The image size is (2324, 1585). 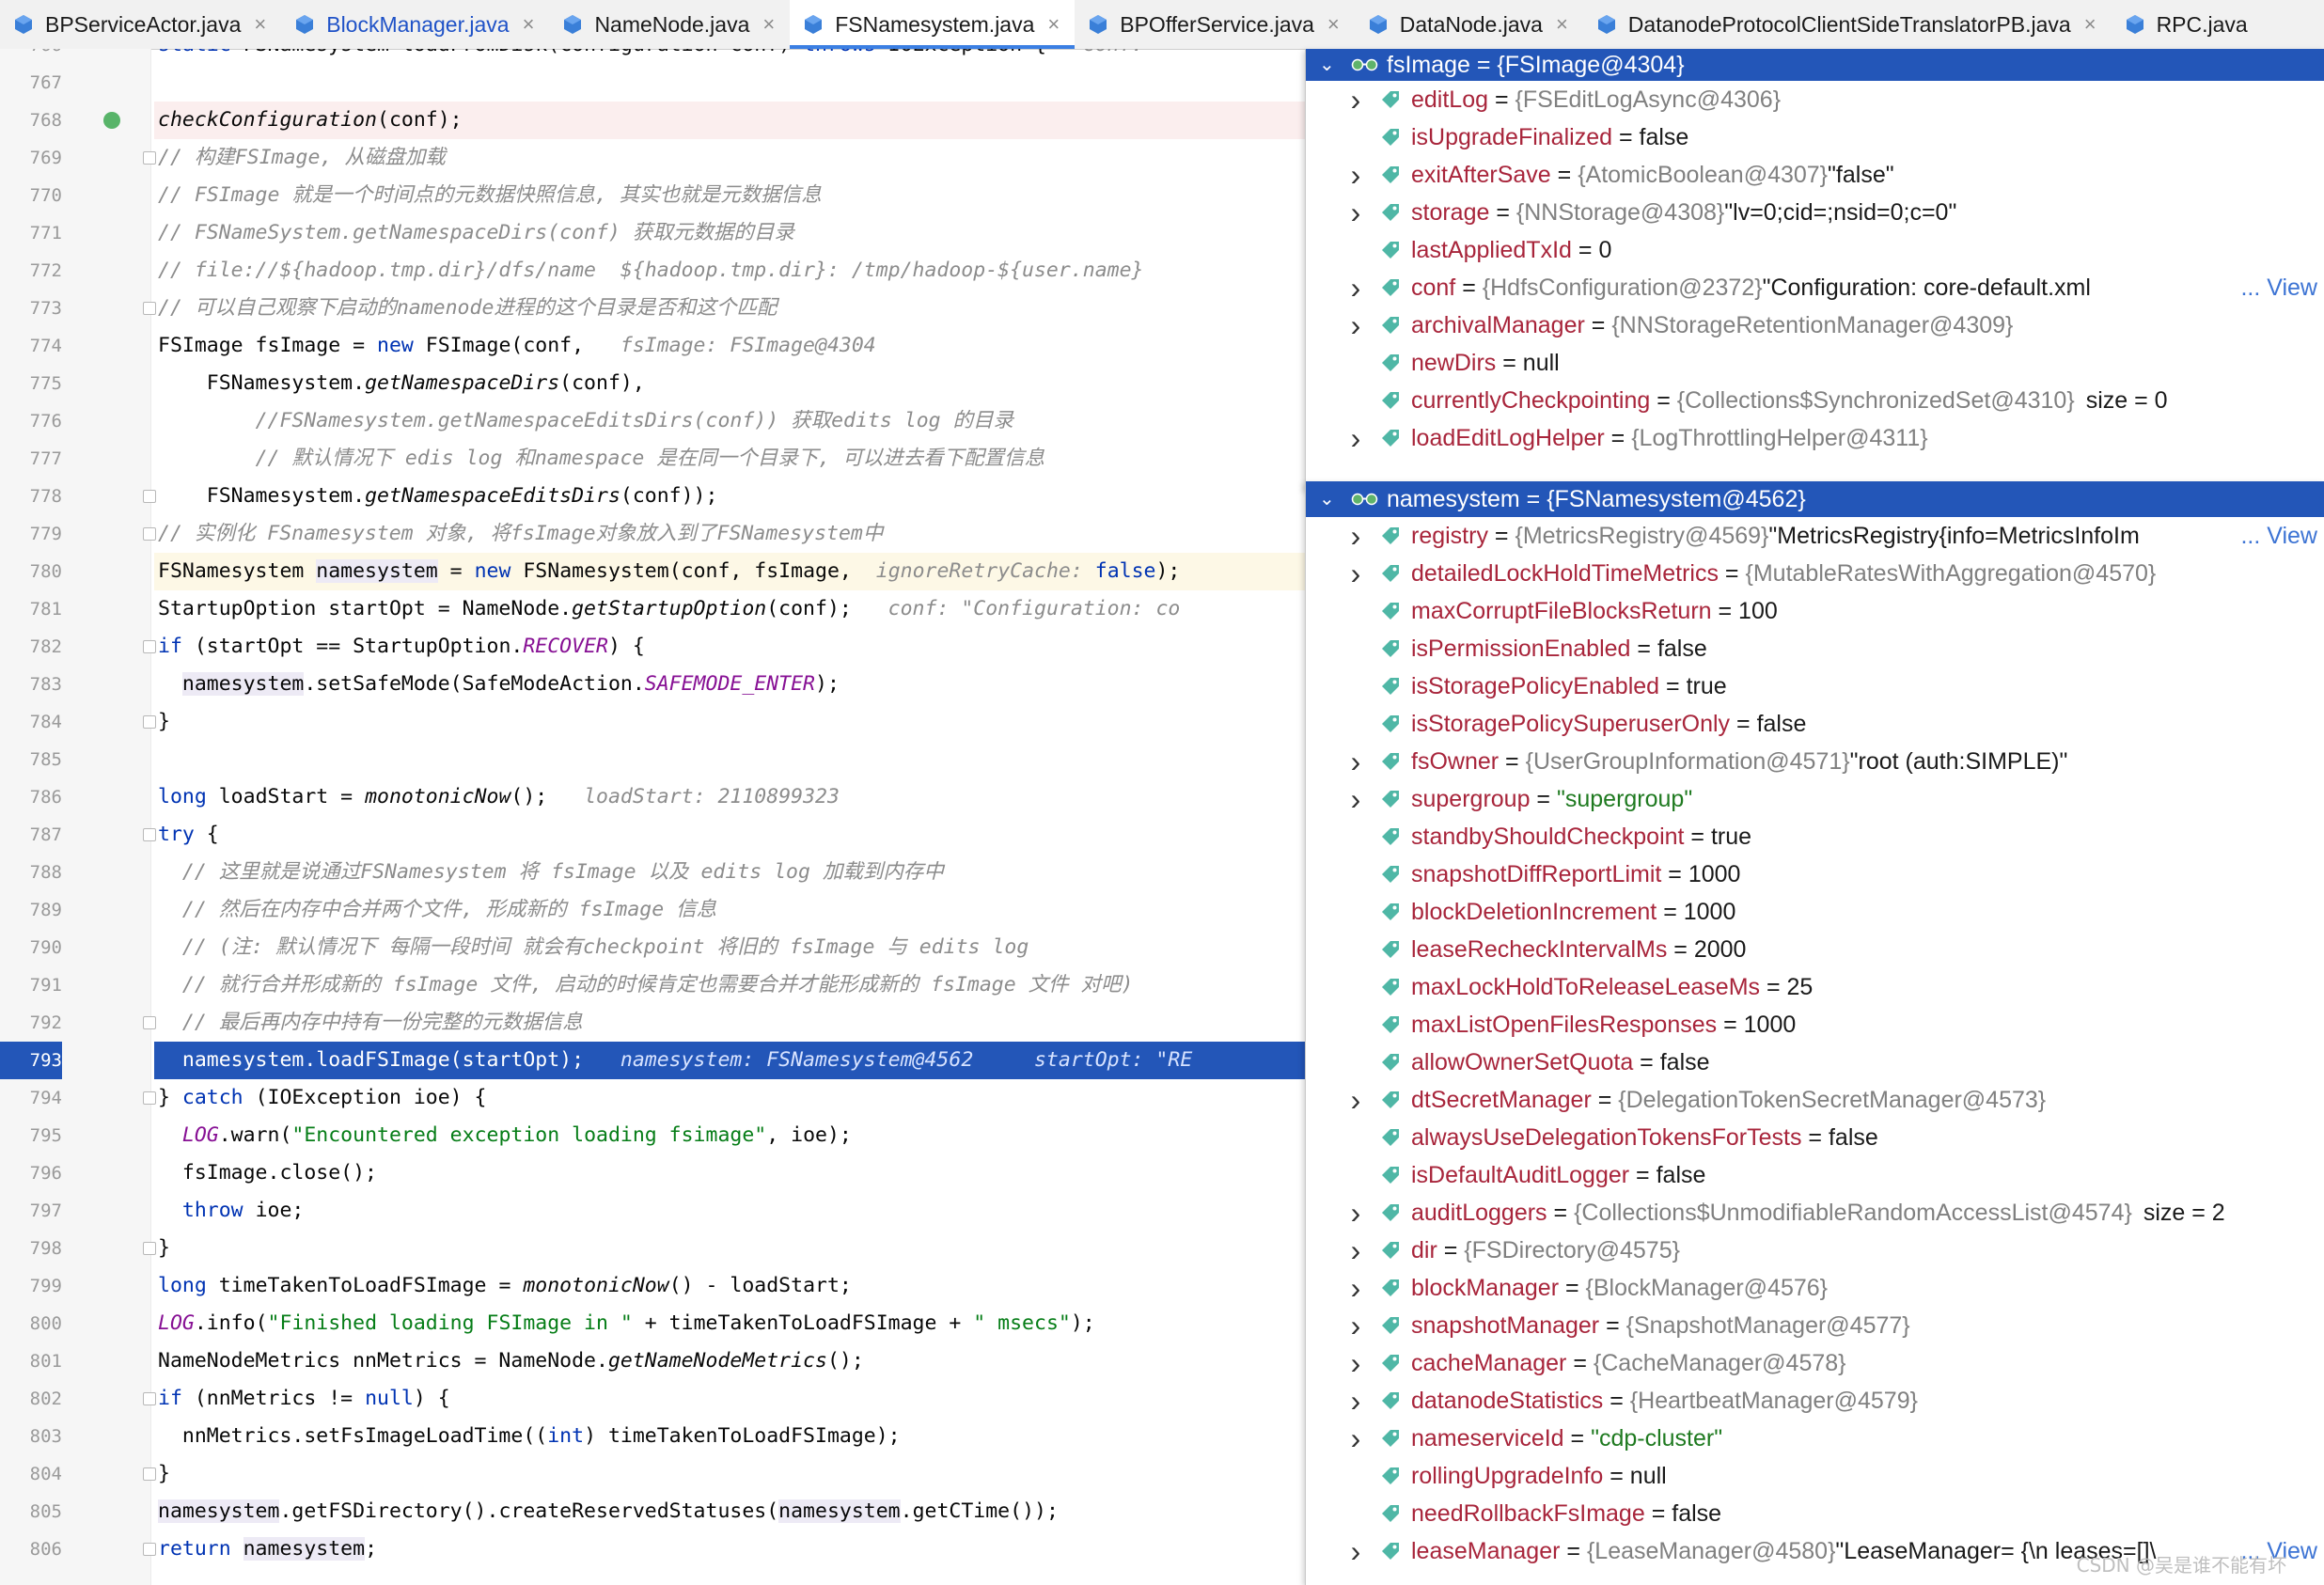 What do you see at coordinates (653, 158) in the screenshot?
I see `code-line: 769 // 构建FSImage, 从磁盘加载` at bounding box center [653, 158].